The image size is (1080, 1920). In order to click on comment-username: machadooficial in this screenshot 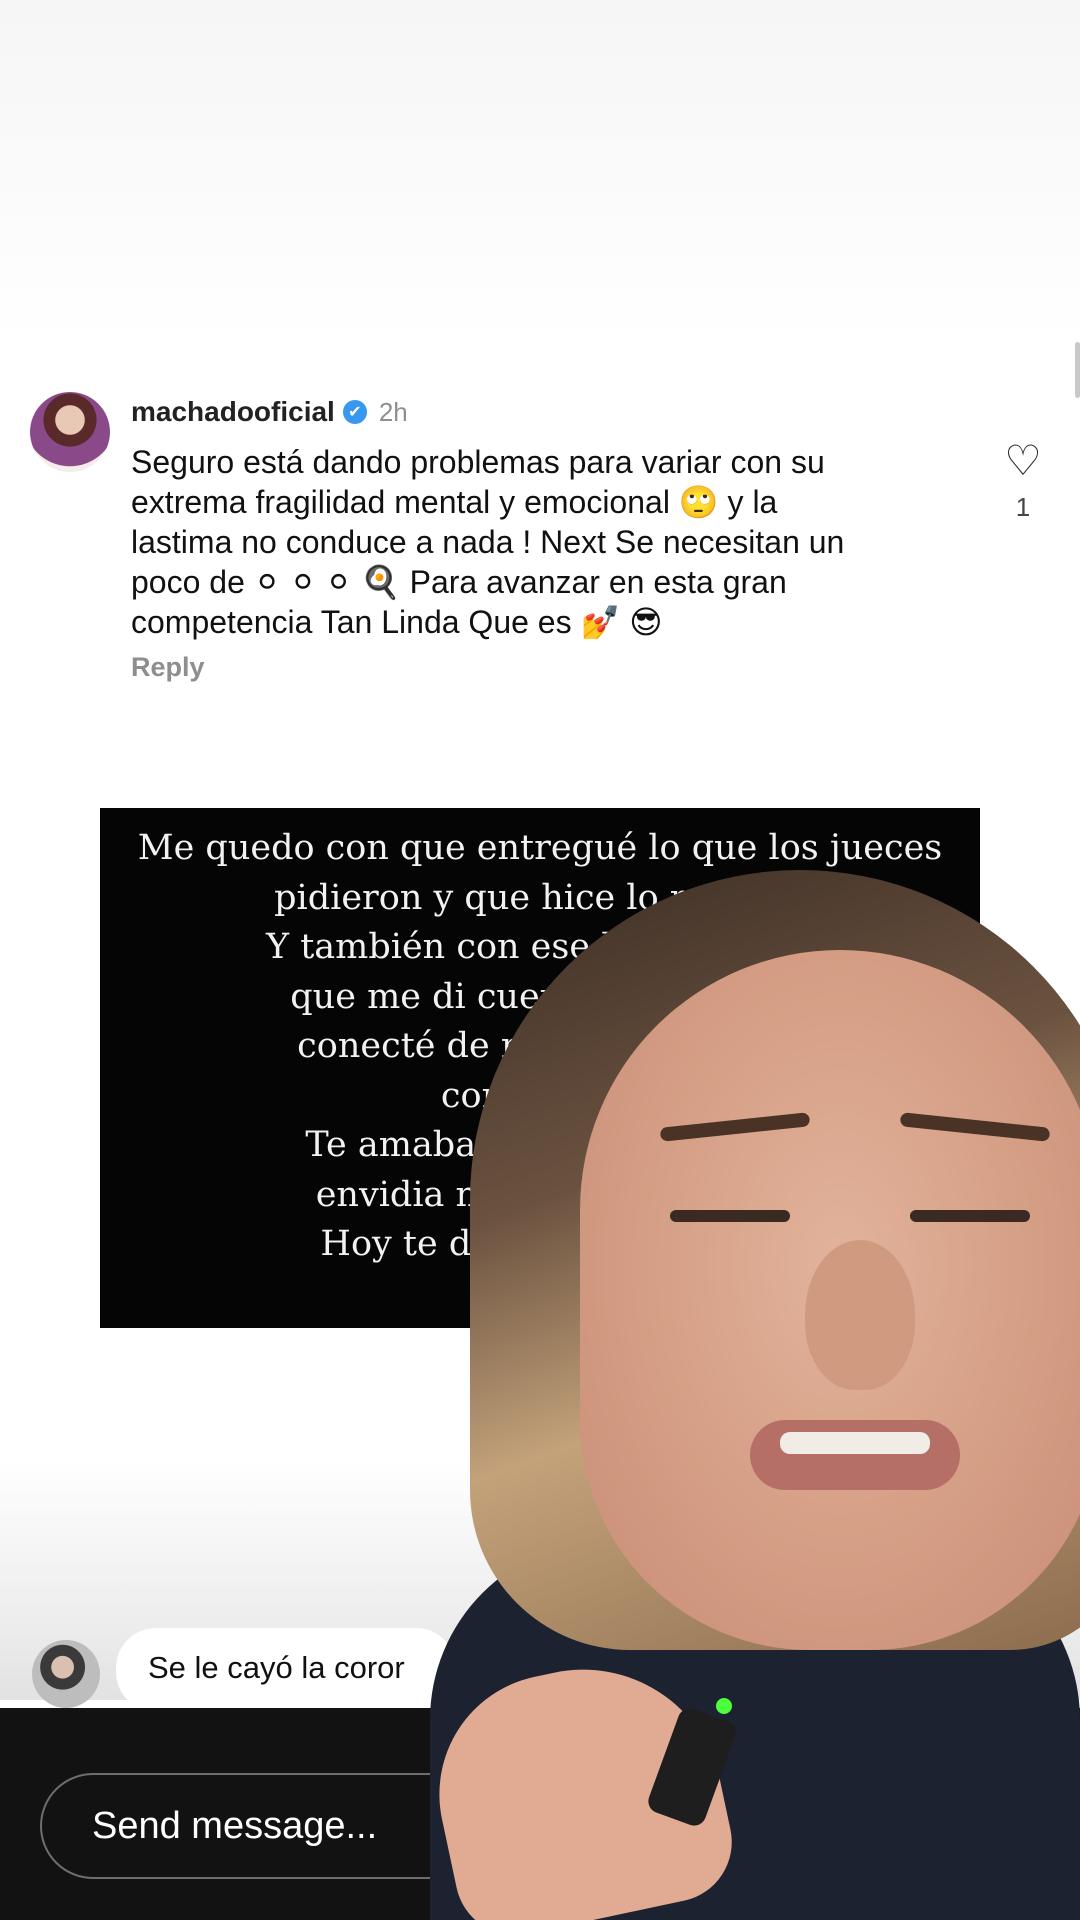, I will do `click(233, 412)`.